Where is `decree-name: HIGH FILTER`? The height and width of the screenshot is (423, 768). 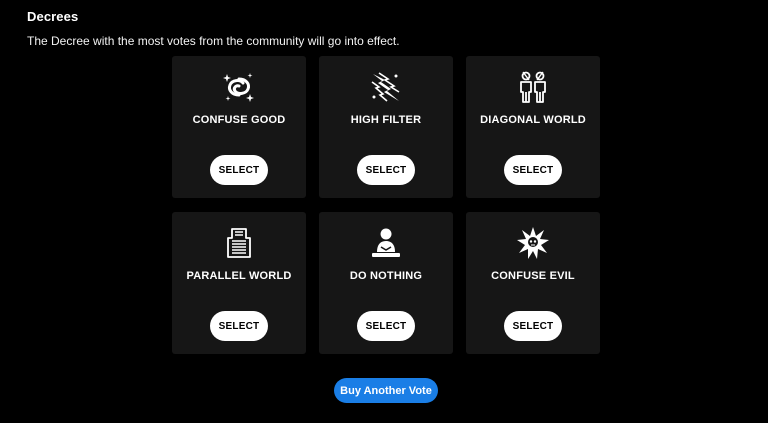
decree-name: HIGH FILTER is located at coordinates (386, 120).